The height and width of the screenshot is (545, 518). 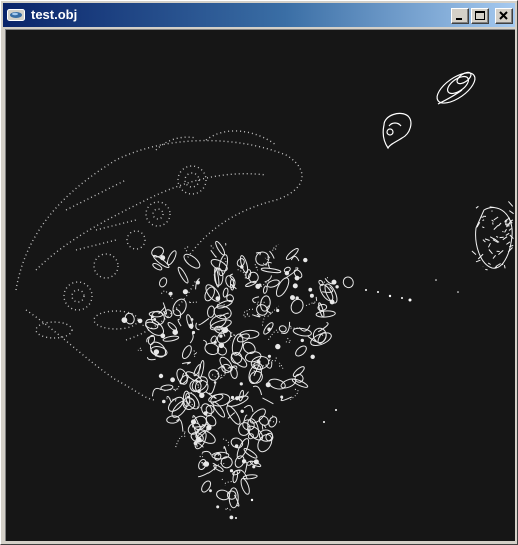 I want to click on minimize-icon, so click(x=459, y=19).